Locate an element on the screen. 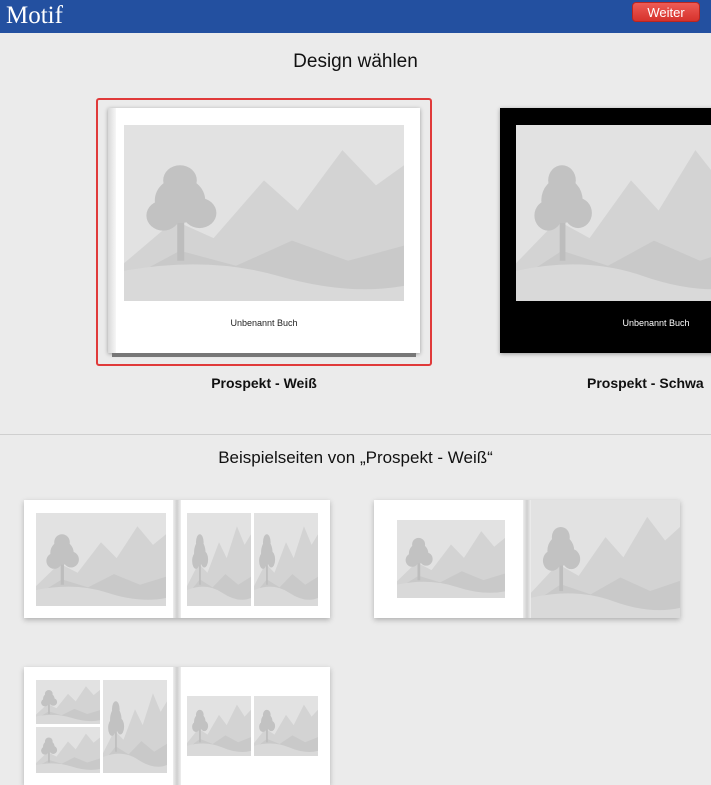 The width and height of the screenshot is (711, 785). design-section-title: Design wählen is located at coordinates (355, 61).